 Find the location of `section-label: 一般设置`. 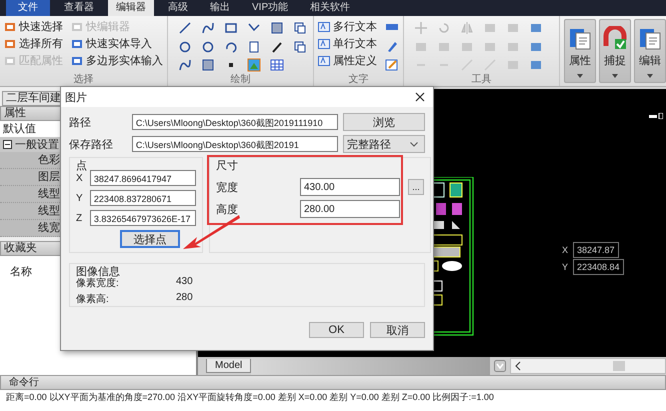

section-label: 一般设置 is located at coordinates (37, 145).